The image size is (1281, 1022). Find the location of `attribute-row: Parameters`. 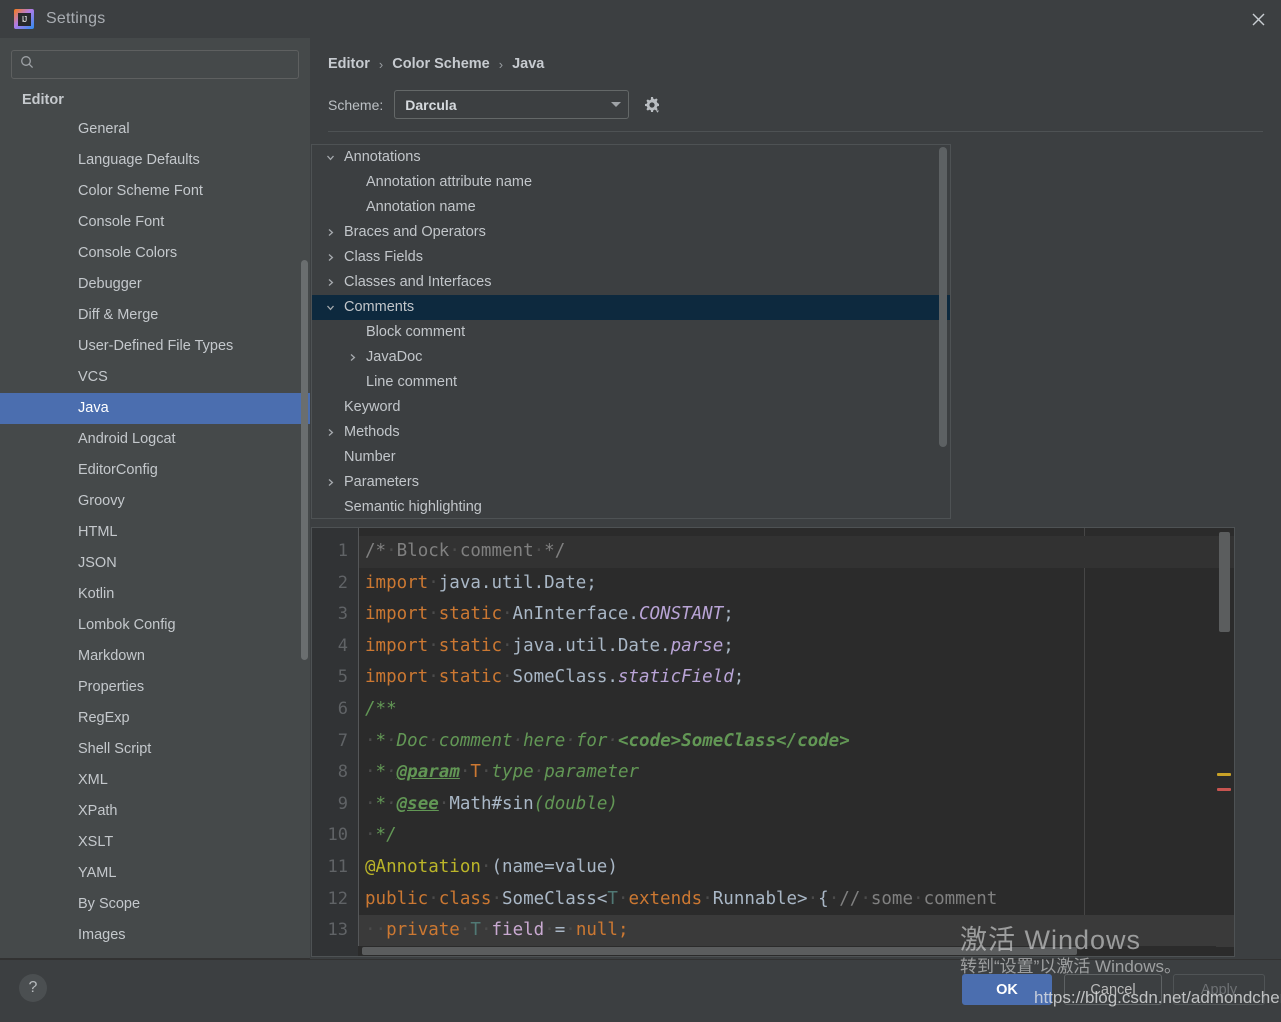

attribute-row: Parameters is located at coordinates (631, 482).